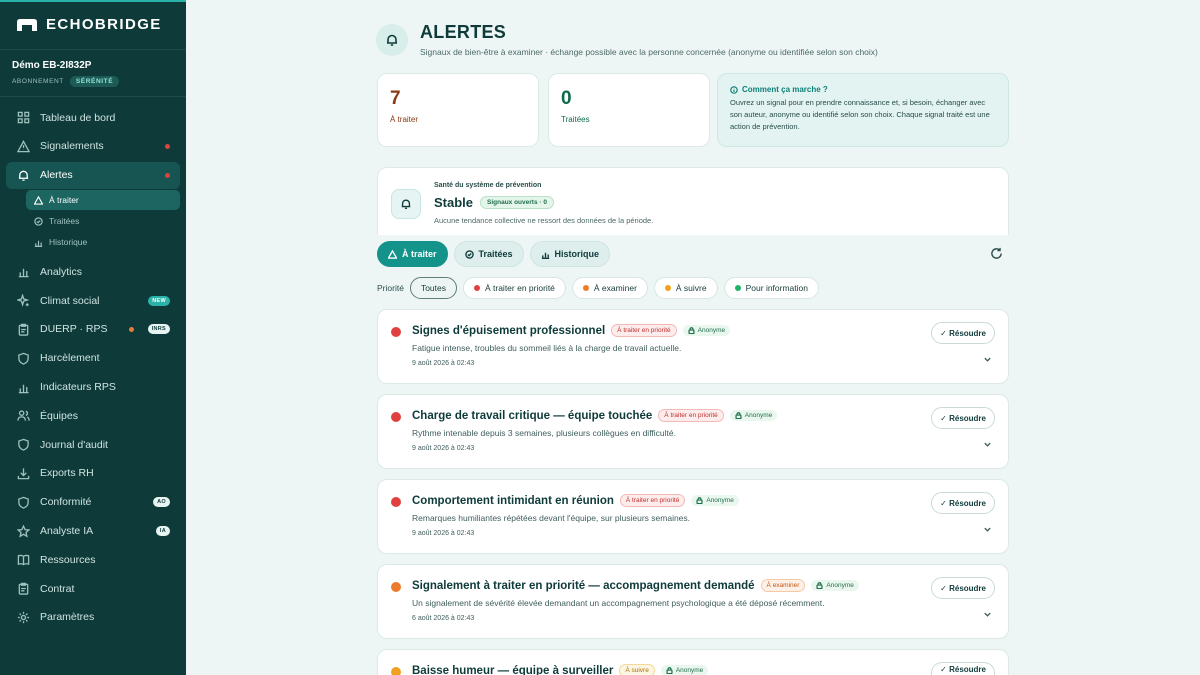 The width and height of the screenshot is (1200, 675). I want to click on sidebar-item-settings: Paramètres, so click(93, 617).